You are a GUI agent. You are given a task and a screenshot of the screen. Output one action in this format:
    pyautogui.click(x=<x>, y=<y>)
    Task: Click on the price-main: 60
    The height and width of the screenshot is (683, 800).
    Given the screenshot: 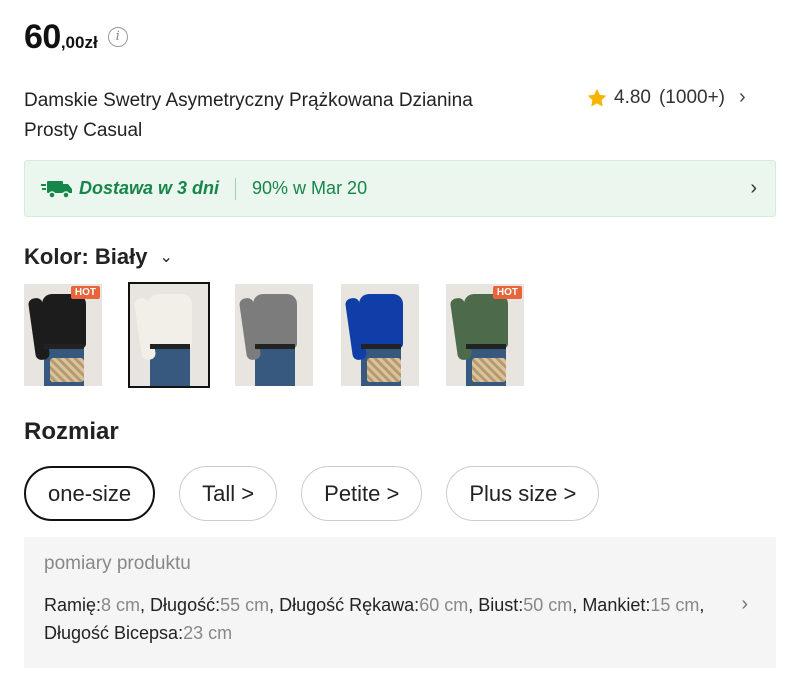 What is the action you would take?
    pyautogui.click(x=42, y=37)
    